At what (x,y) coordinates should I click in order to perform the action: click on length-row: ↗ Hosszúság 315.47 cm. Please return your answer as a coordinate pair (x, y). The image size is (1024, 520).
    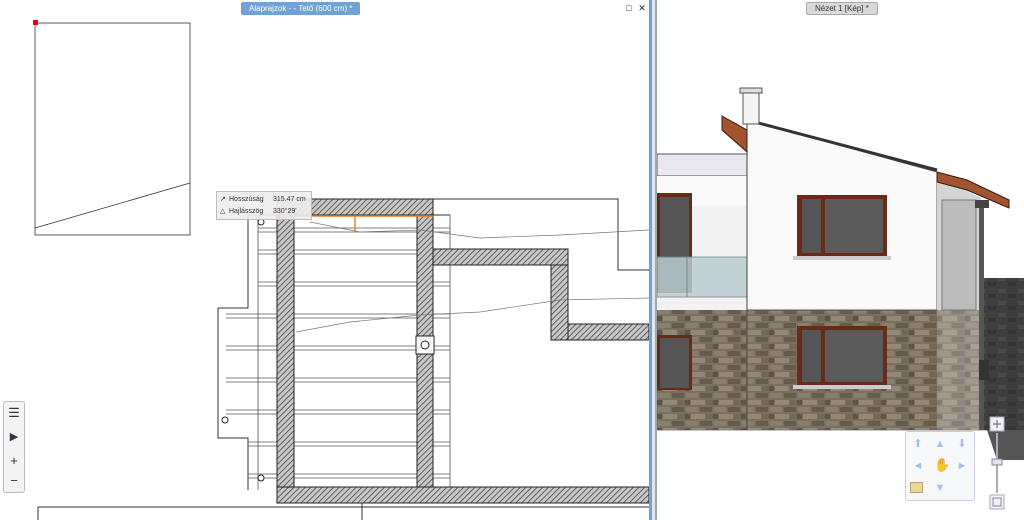
    Looking at the image, I should click on (263, 199).